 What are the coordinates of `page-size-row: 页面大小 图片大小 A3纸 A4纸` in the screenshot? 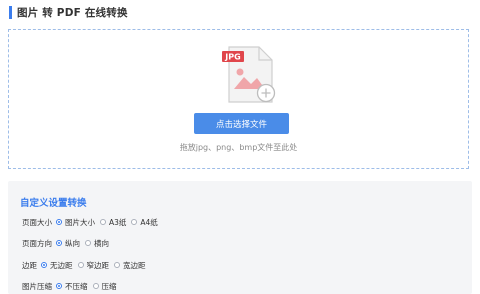 It's located at (92, 222).